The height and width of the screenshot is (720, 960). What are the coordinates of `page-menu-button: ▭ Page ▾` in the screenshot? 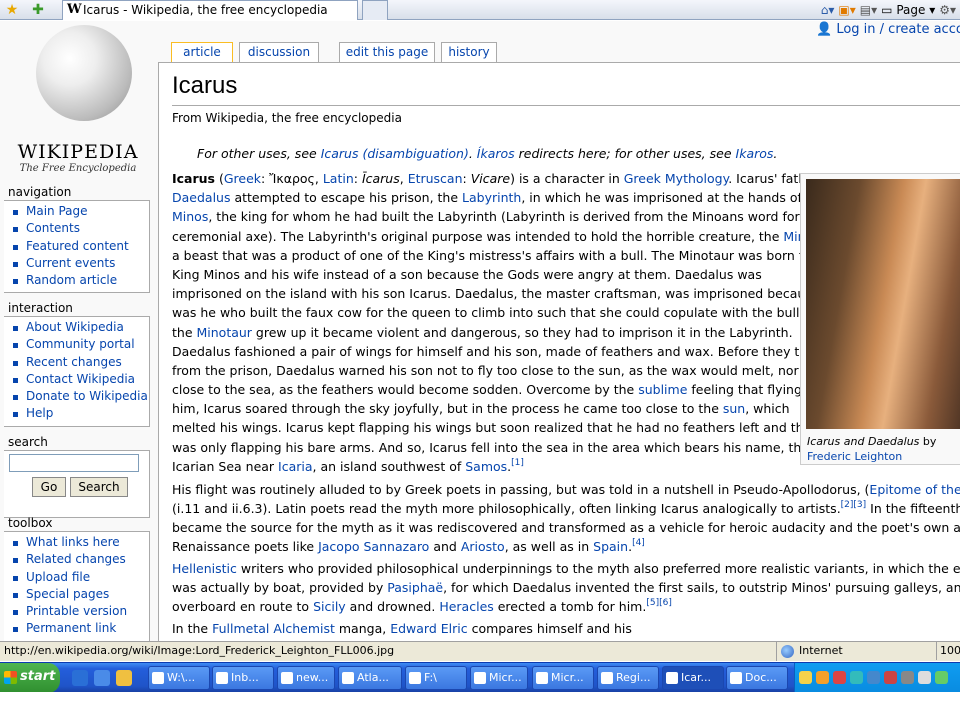 It's located at (908, 10).